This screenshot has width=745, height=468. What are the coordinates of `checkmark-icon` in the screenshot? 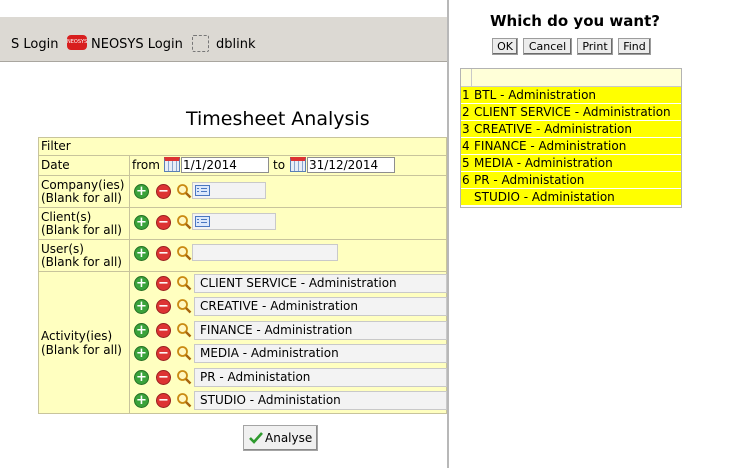 It's located at (256, 438).